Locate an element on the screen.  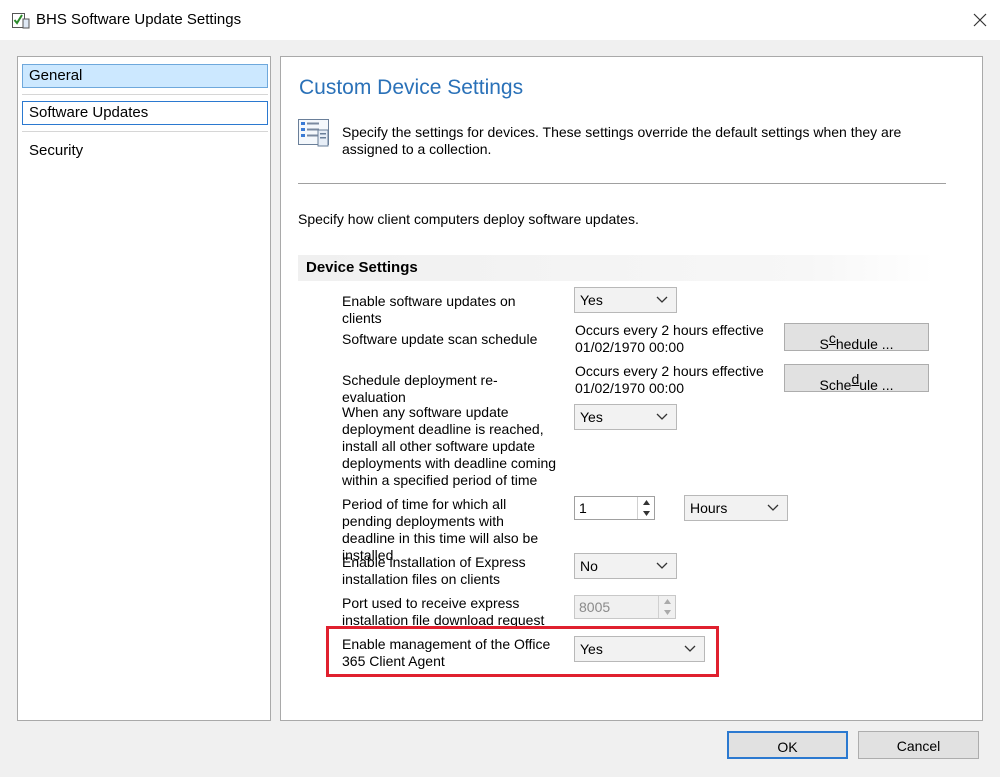
ok-button: OK is located at coordinates (787, 745).